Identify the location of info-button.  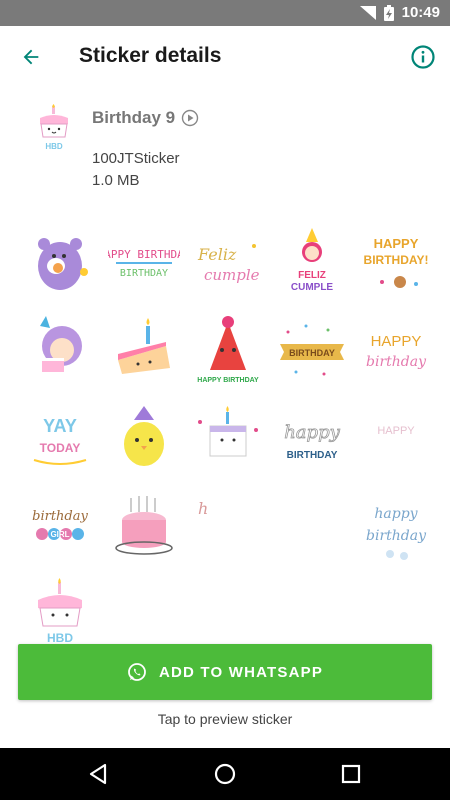
(423, 57).